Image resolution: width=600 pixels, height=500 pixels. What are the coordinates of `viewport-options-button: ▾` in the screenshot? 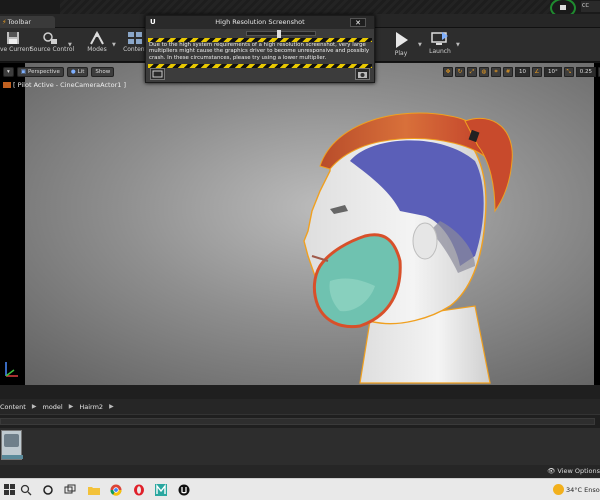 It's located at (8, 72).